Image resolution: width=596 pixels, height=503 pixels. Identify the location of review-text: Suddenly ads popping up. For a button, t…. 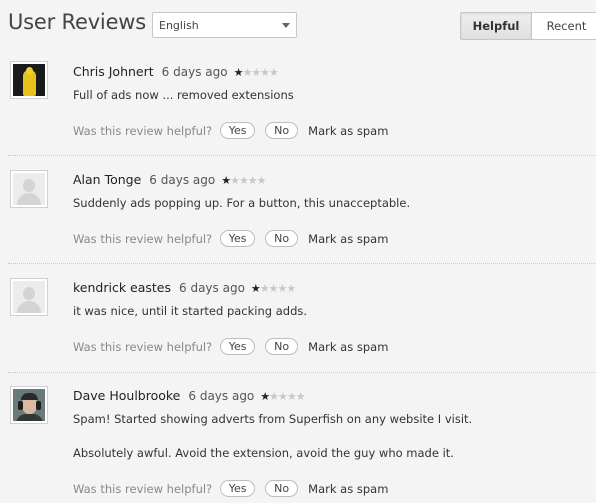
(242, 203).